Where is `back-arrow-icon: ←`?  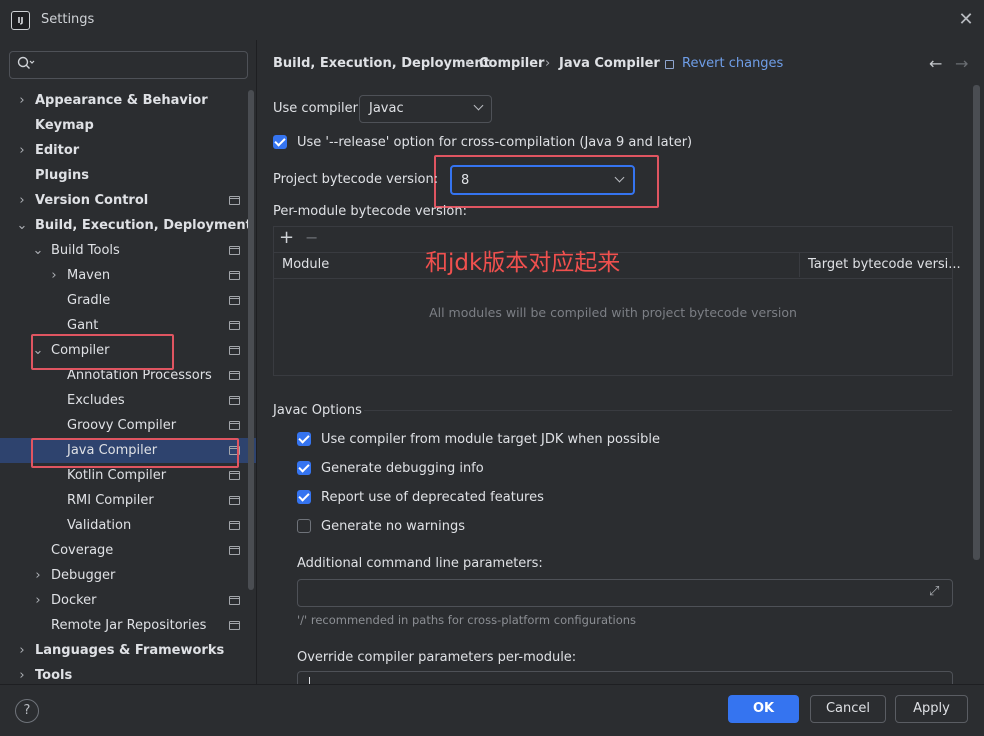
back-arrow-icon: ← is located at coordinates (935, 63).